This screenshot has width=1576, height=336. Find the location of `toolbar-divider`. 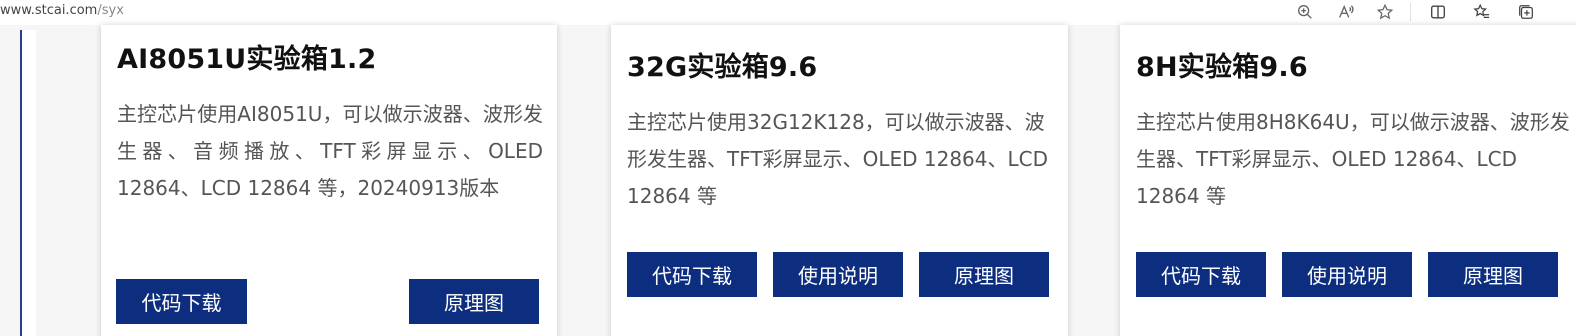

toolbar-divider is located at coordinates (1410, 12).